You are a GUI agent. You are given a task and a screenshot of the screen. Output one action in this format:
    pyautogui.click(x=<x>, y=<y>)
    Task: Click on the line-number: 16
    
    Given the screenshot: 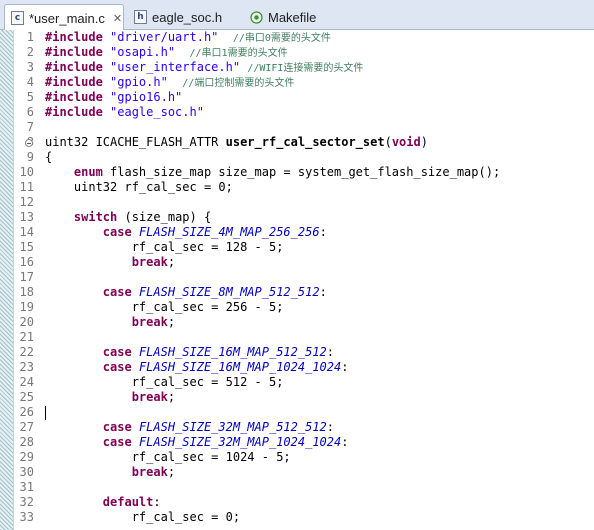 What is the action you would take?
    pyautogui.click(x=26, y=262)
    